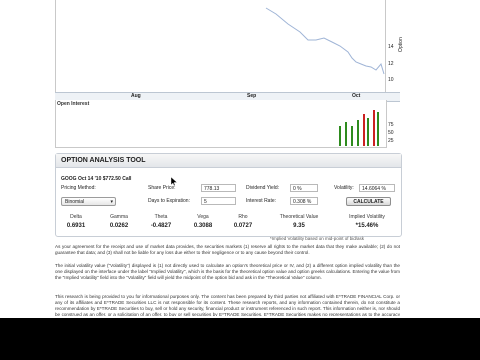 This screenshot has width=480, height=360. What do you see at coordinates (76, 226) in the screenshot?
I see `result-delta: 0.6931` at bounding box center [76, 226].